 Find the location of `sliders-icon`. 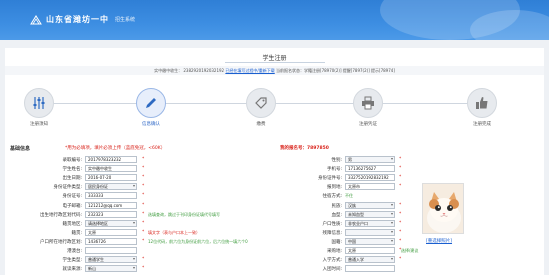

sliders-icon is located at coordinates (39, 103).